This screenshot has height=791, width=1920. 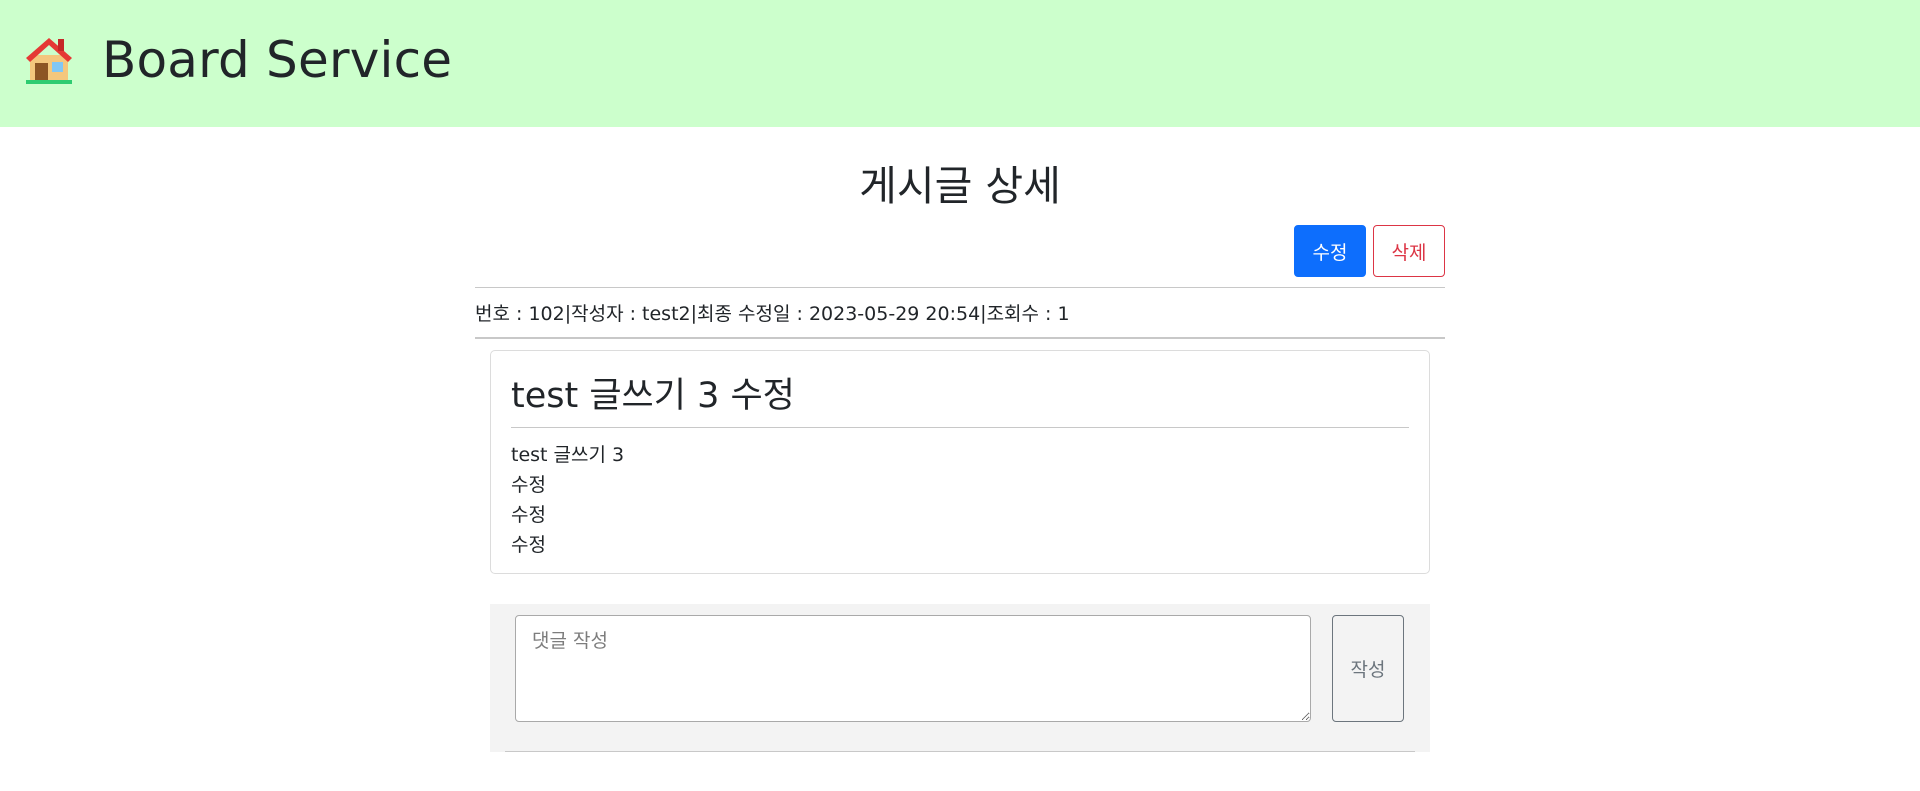 I want to click on house-icon, so click(x=49, y=60).